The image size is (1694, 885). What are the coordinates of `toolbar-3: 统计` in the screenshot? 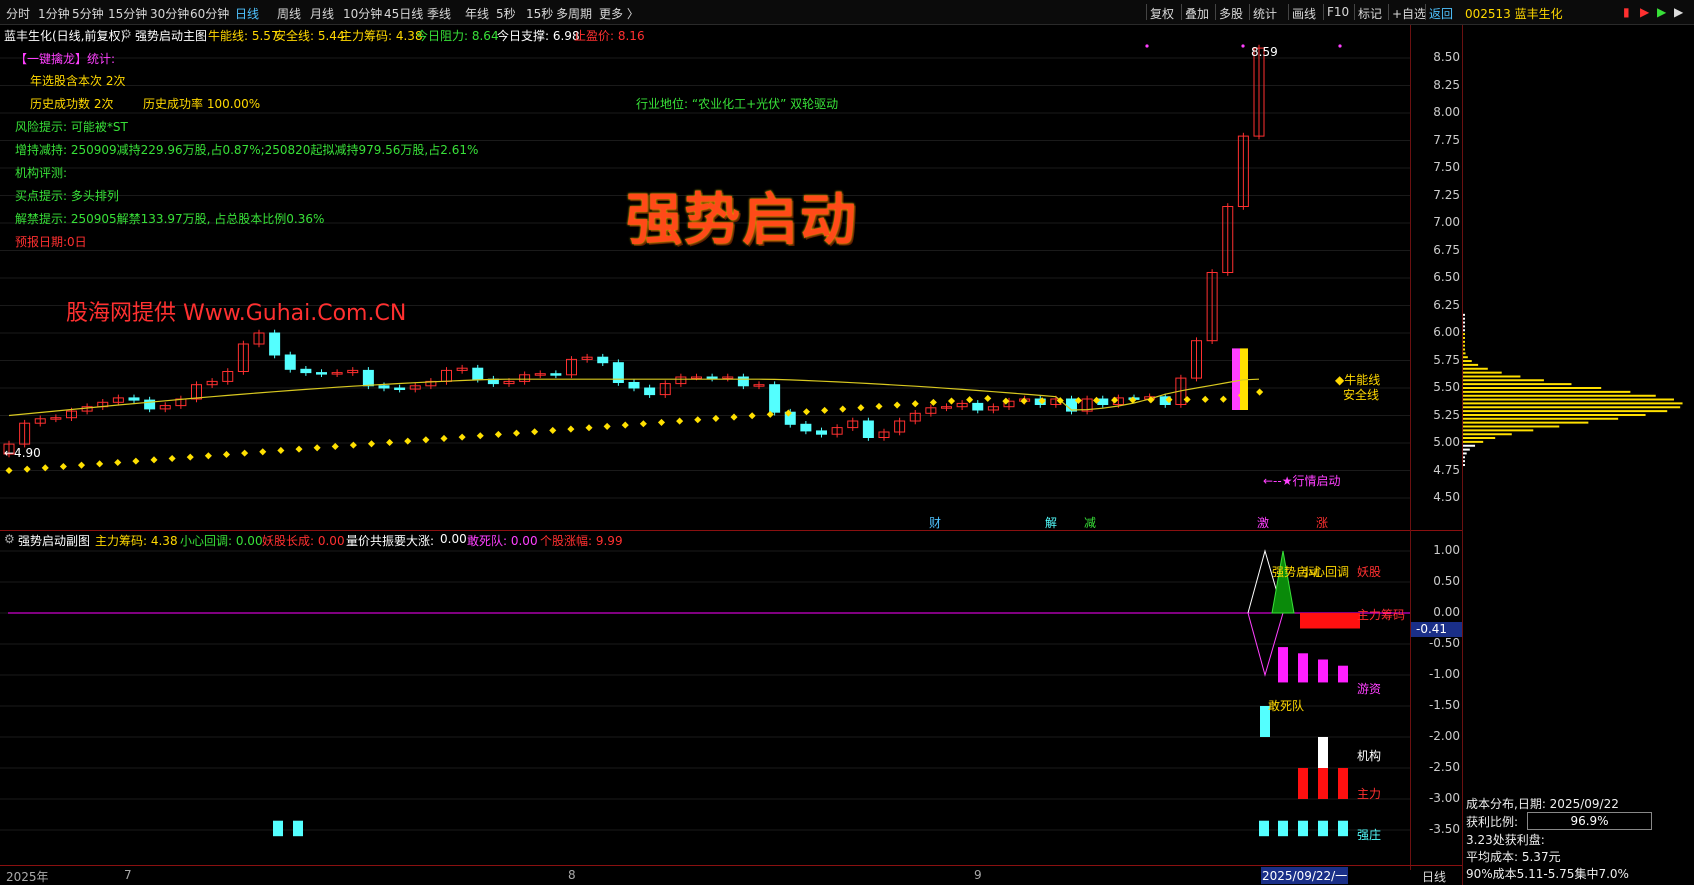 It's located at (1265, 13).